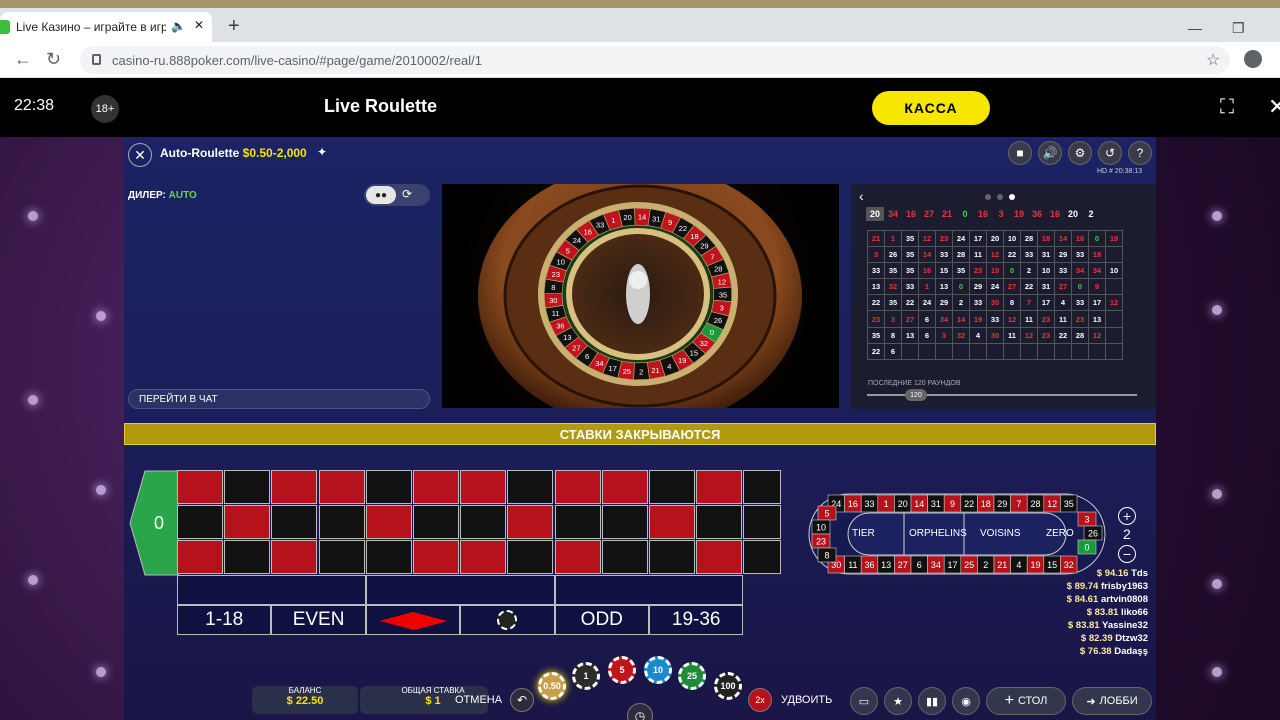 Image resolution: width=1280 pixels, height=720 pixels. I want to click on browser-tab: Live Казино – играйте в игр 🔈 ✕, so click(106, 27).